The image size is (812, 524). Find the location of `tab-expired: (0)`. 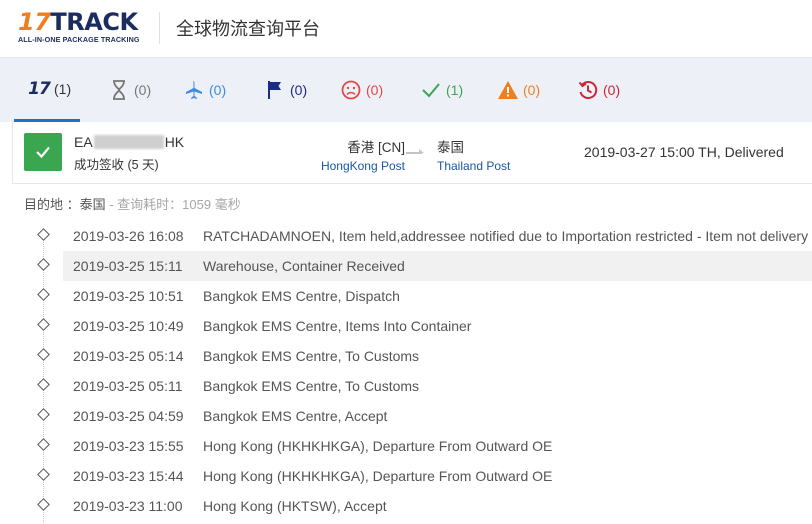

tab-expired: (0) is located at coordinates (598, 90).